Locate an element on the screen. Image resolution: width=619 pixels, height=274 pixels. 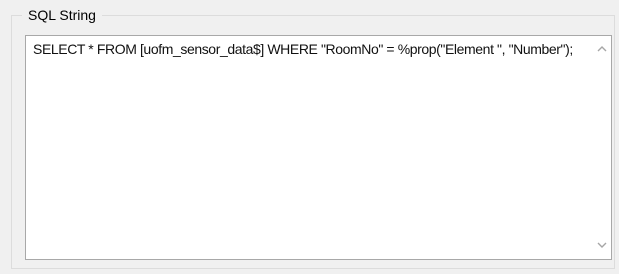
vertical-scrollbar is located at coordinates (602, 147).